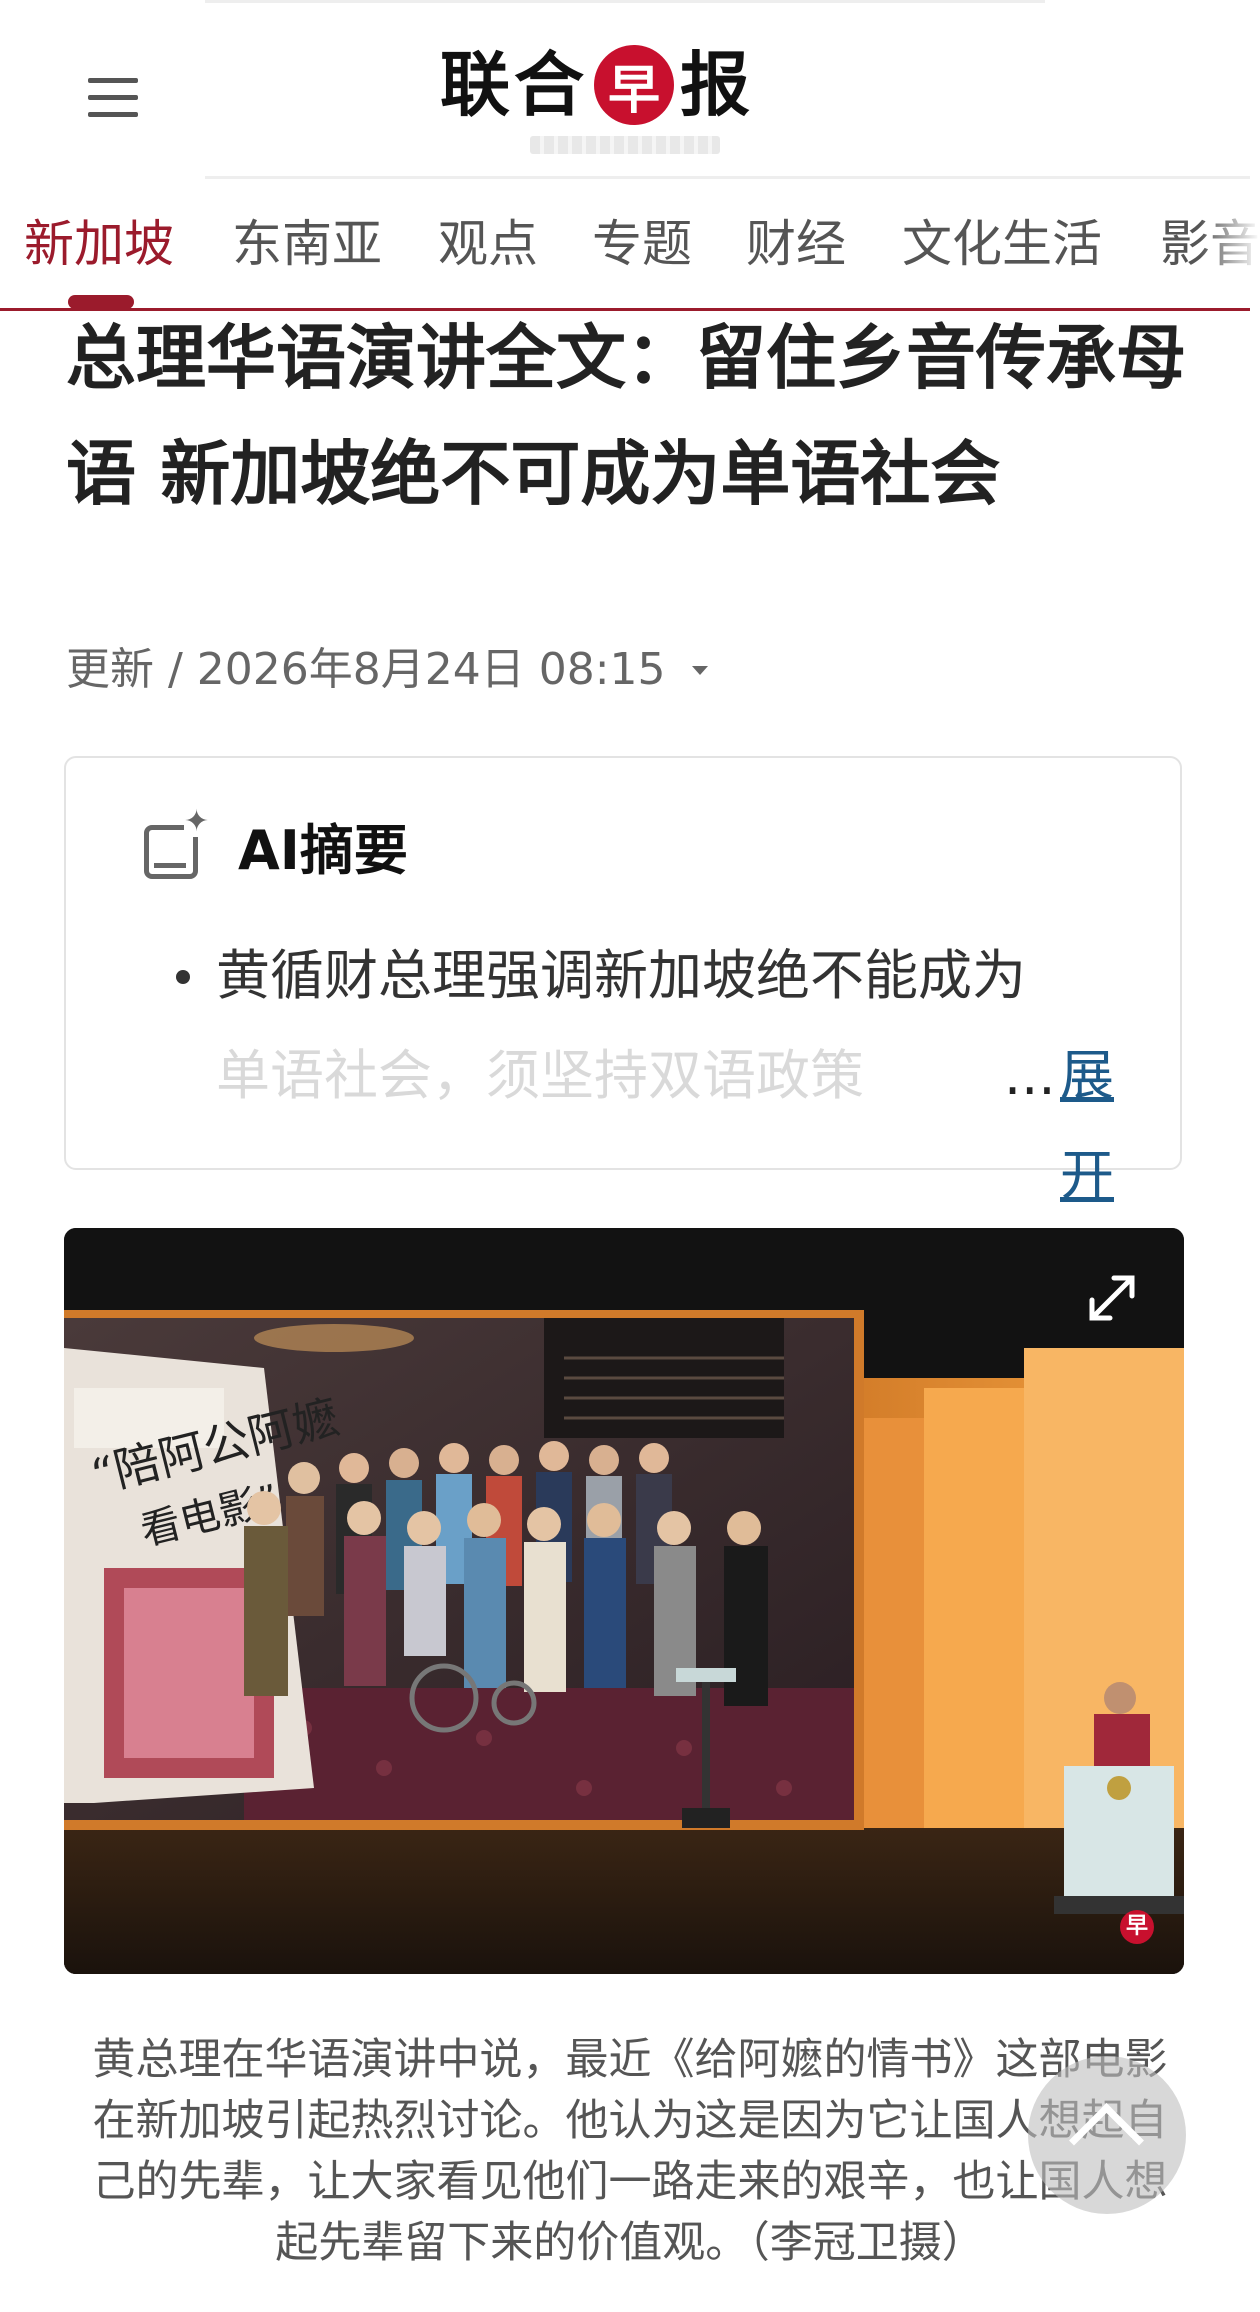 Image resolution: width=1260 pixels, height=2312 pixels. Describe the element at coordinates (642, 244) in the screenshot. I see `tab-special-topics: 专题` at that location.